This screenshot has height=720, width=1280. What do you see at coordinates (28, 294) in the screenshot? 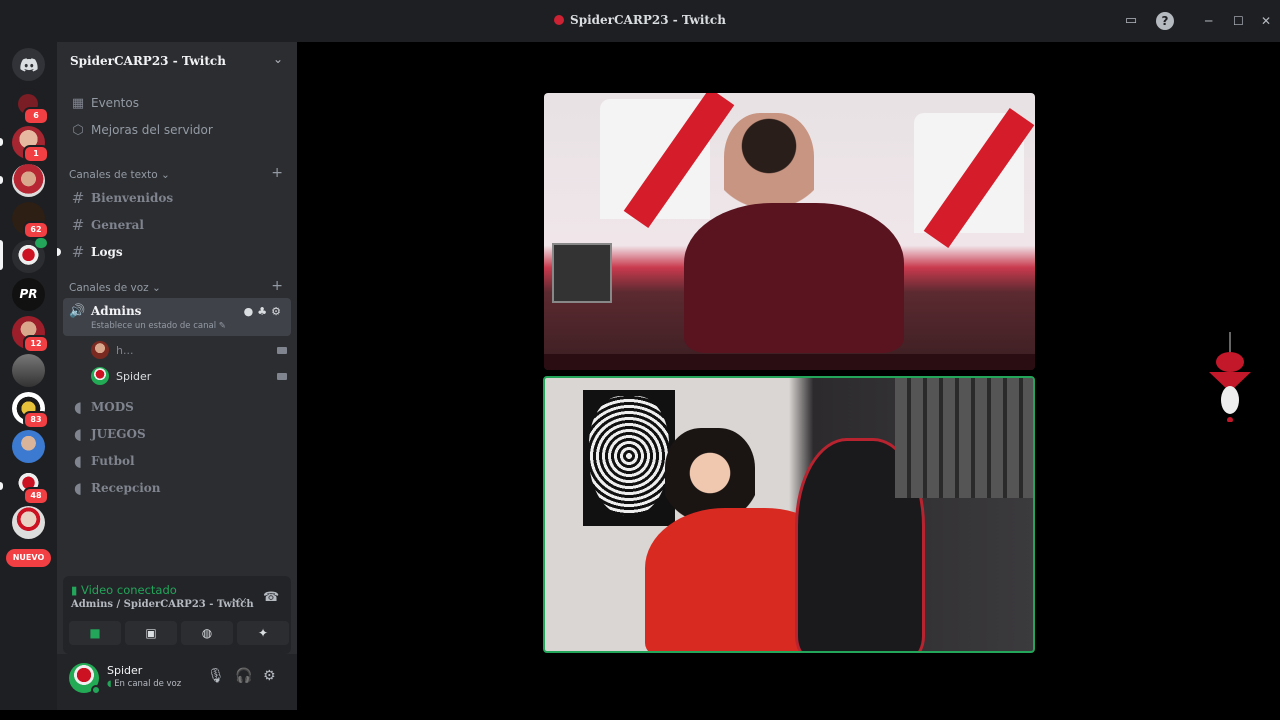
I see `server-icon-pr: PR` at bounding box center [28, 294].